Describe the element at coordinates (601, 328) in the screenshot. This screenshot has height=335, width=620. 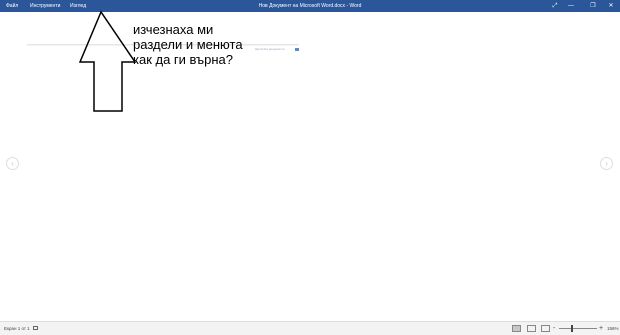
I see `zoom-in-button: +` at that location.